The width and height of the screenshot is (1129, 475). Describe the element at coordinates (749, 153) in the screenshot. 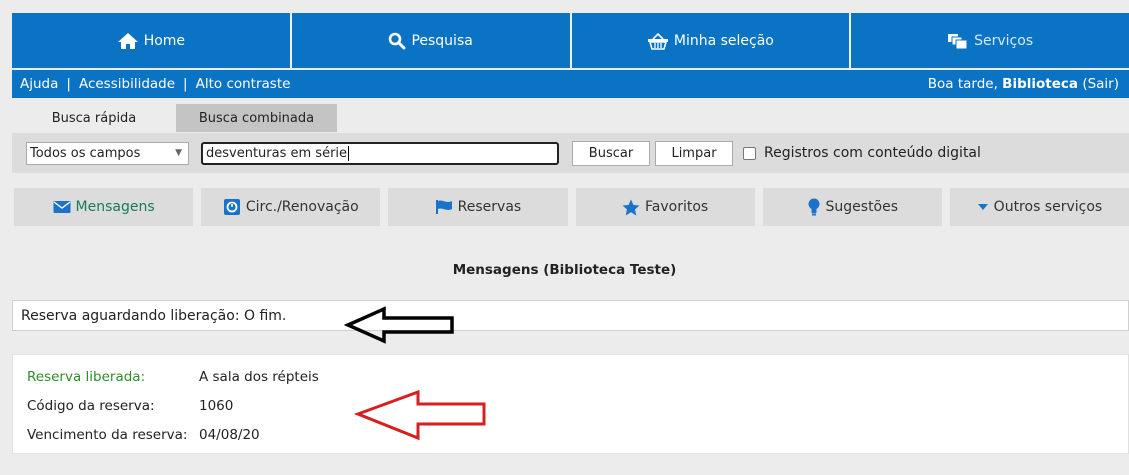

I see `digital-content-checkbox` at that location.